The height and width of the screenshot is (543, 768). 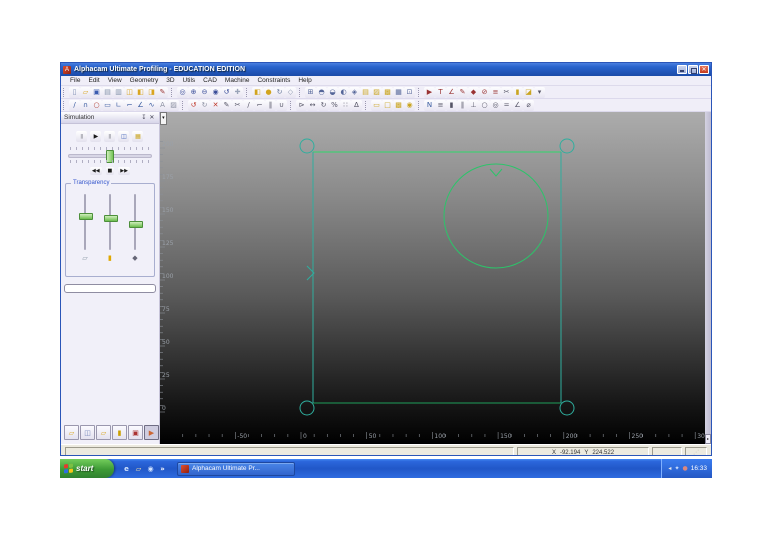 I want to click on print-icon: ▤, so click(x=107, y=92).